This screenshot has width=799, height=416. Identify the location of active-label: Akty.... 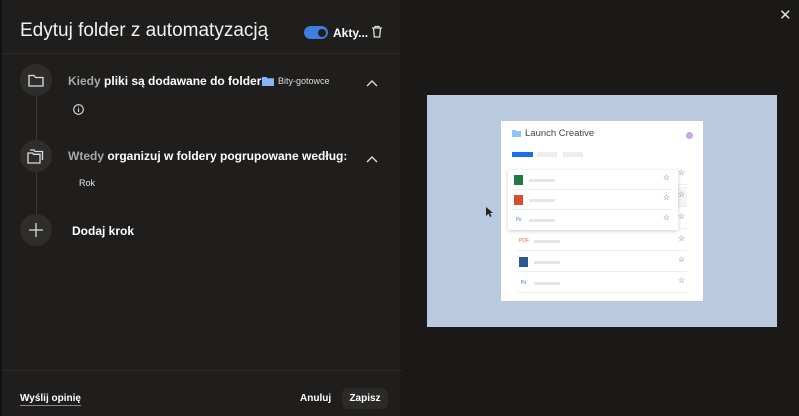
(351, 33).